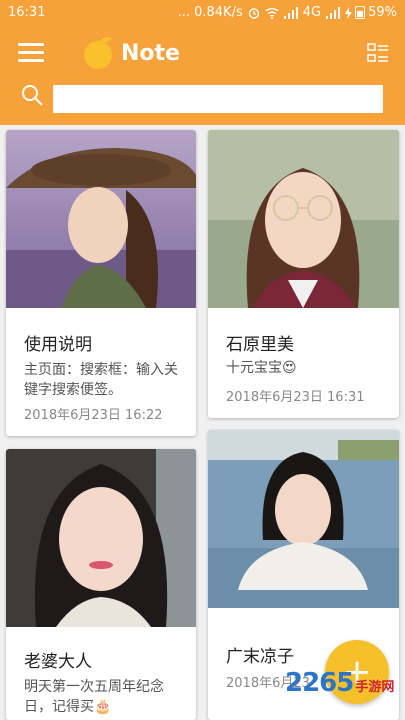 This screenshot has height=720, width=405. What do you see at coordinates (202, 75) in the screenshot?
I see `app-bar: Note` at bounding box center [202, 75].